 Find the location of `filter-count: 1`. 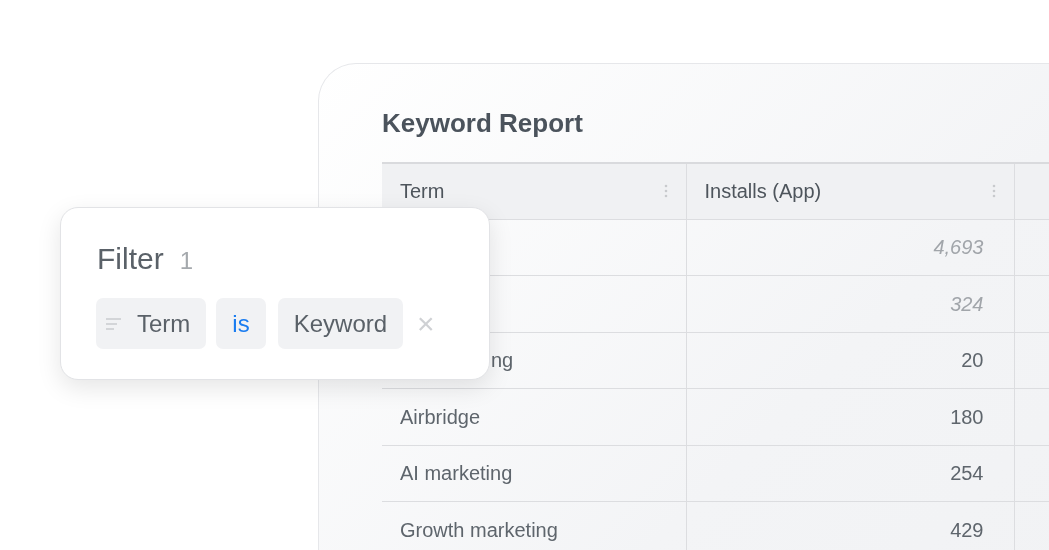

filter-count: 1 is located at coordinates (186, 261).